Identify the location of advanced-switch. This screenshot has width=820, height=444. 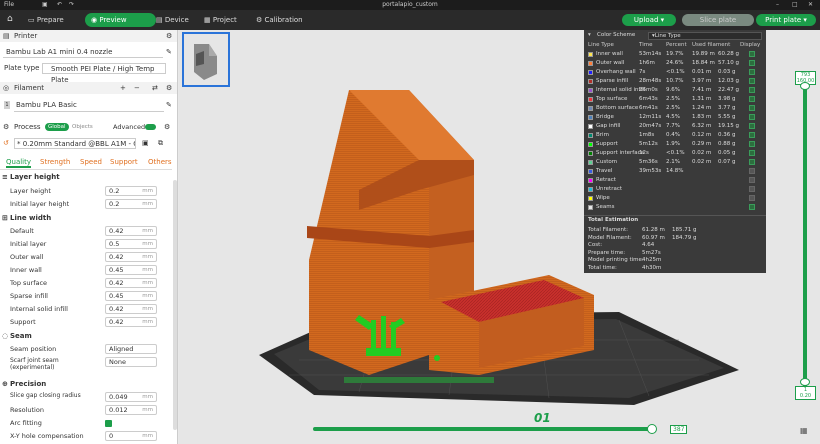
(150, 127).